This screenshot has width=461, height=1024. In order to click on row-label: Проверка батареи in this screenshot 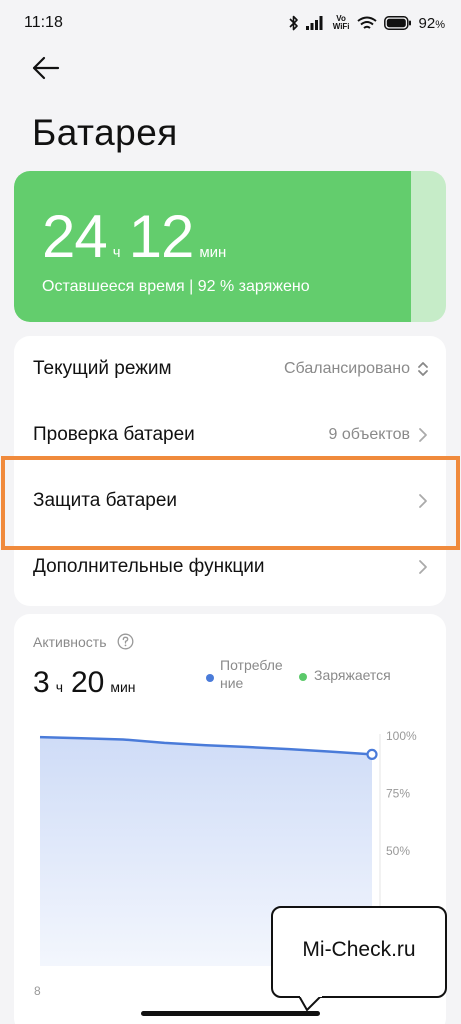, I will do `click(114, 434)`.